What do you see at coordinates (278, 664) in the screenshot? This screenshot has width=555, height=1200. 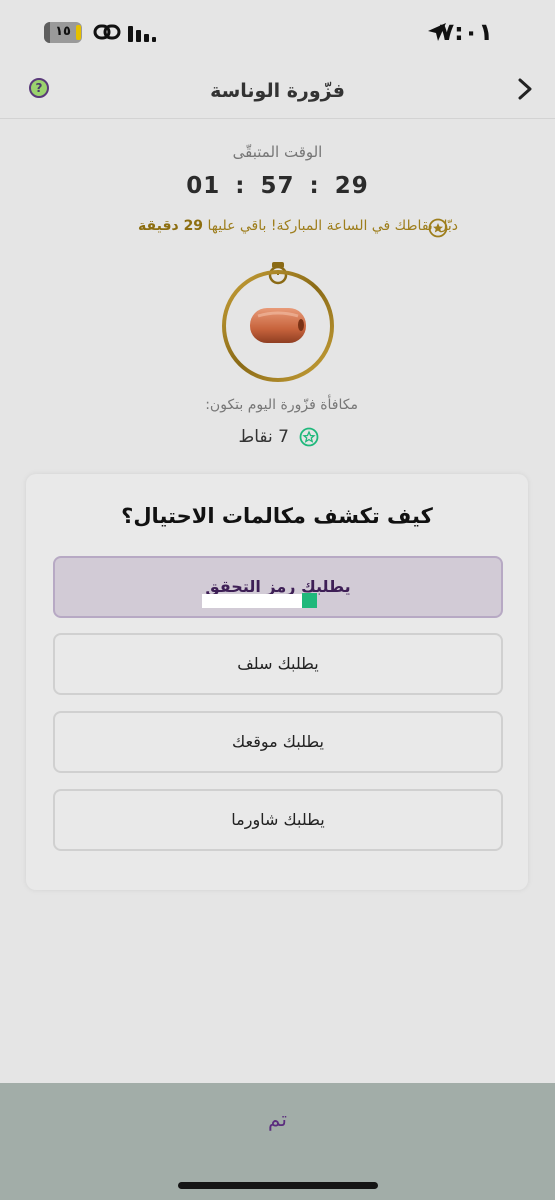 I see `answer-option-2: يطلبك سلف` at bounding box center [278, 664].